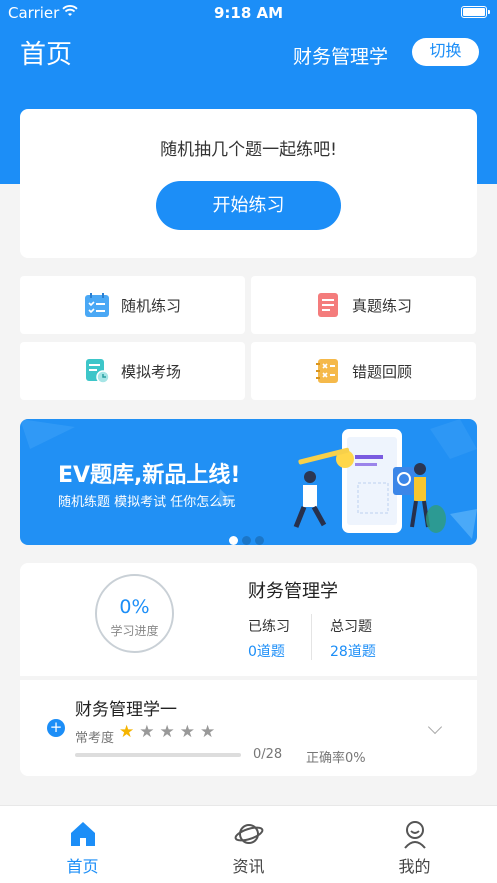 This screenshot has height=883, width=497. I want to click on progress-ring: 0% 学习进度, so click(134, 613).